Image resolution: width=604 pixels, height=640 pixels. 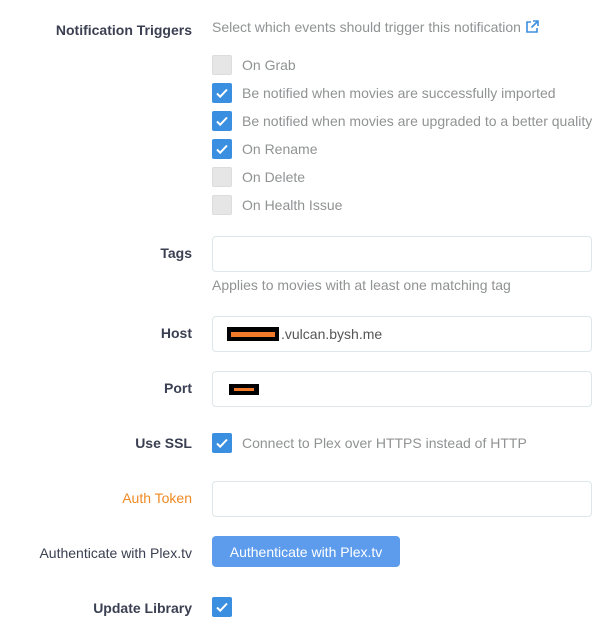 What do you see at coordinates (123, 30) in the screenshot?
I see `notification-triggers-label: Notification Triggers` at bounding box center [123, 30].